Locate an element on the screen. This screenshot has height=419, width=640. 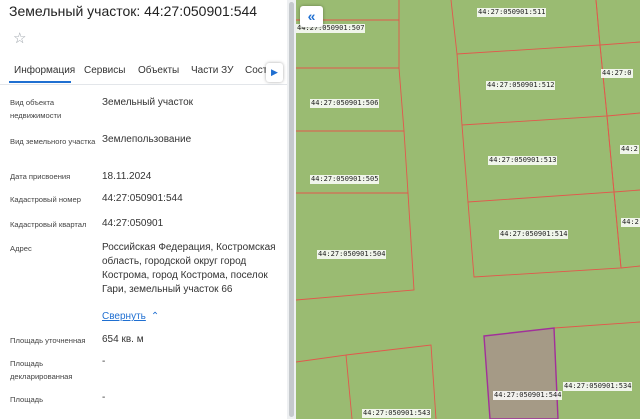
plot-label-505: 44:27:050901:505 is located at coordinates (345, 179).